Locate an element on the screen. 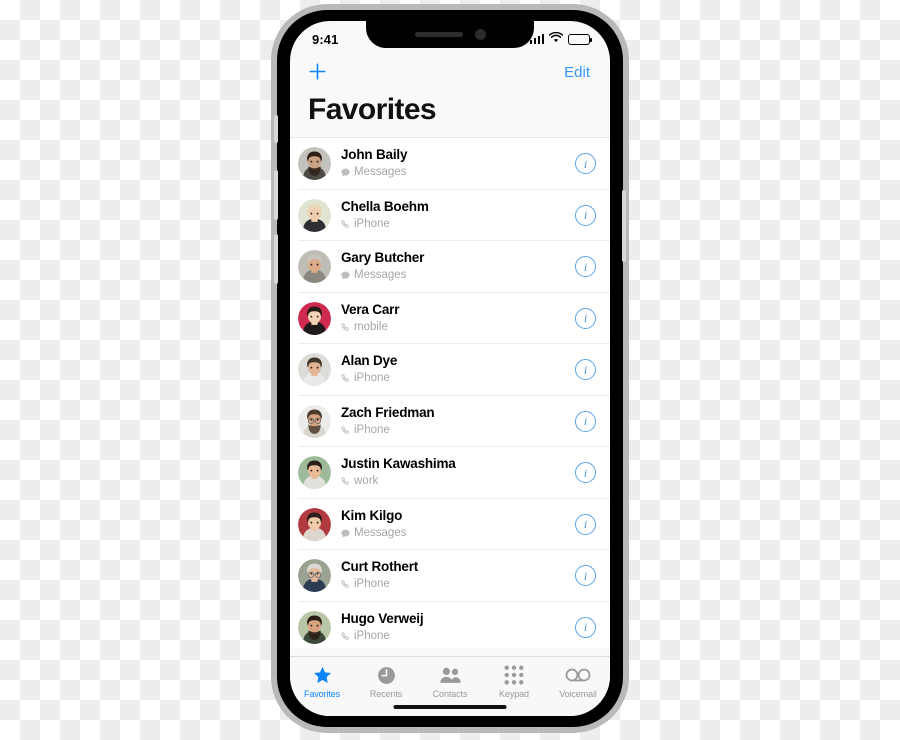 The width and height of the screenshot is (900, 740). tab-label: Keypad is located at coordinates (514, 694).